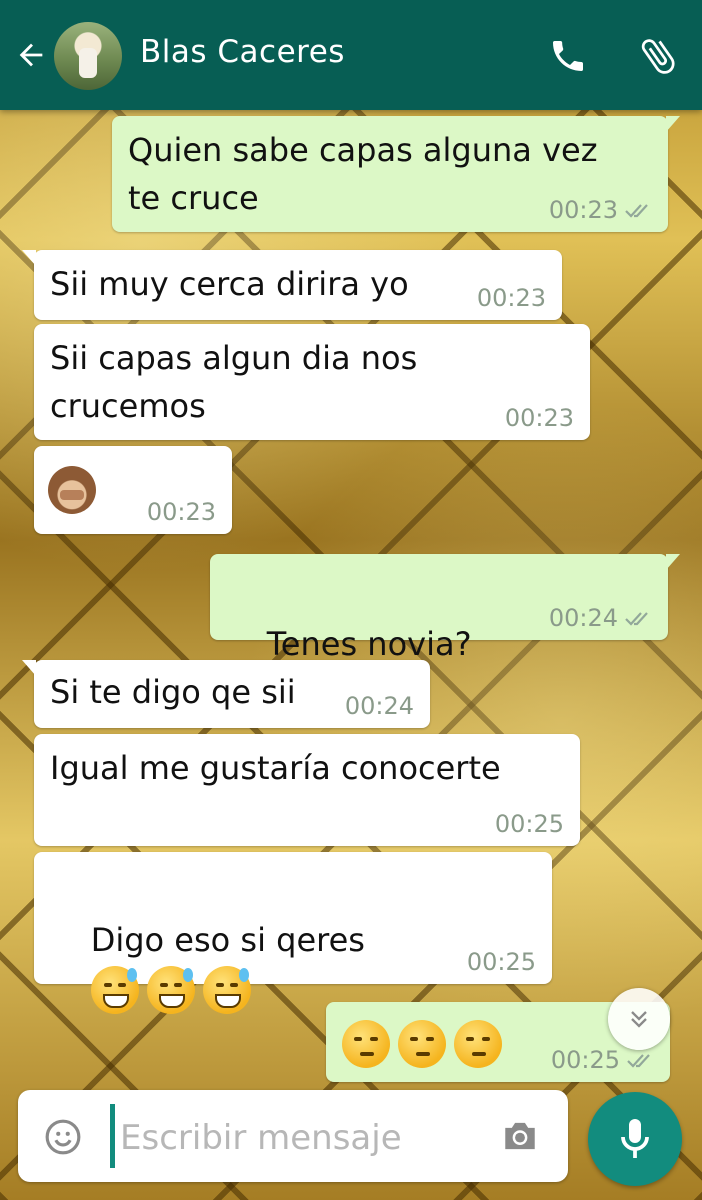  I want to click on message-composer, so click(293, 1136).